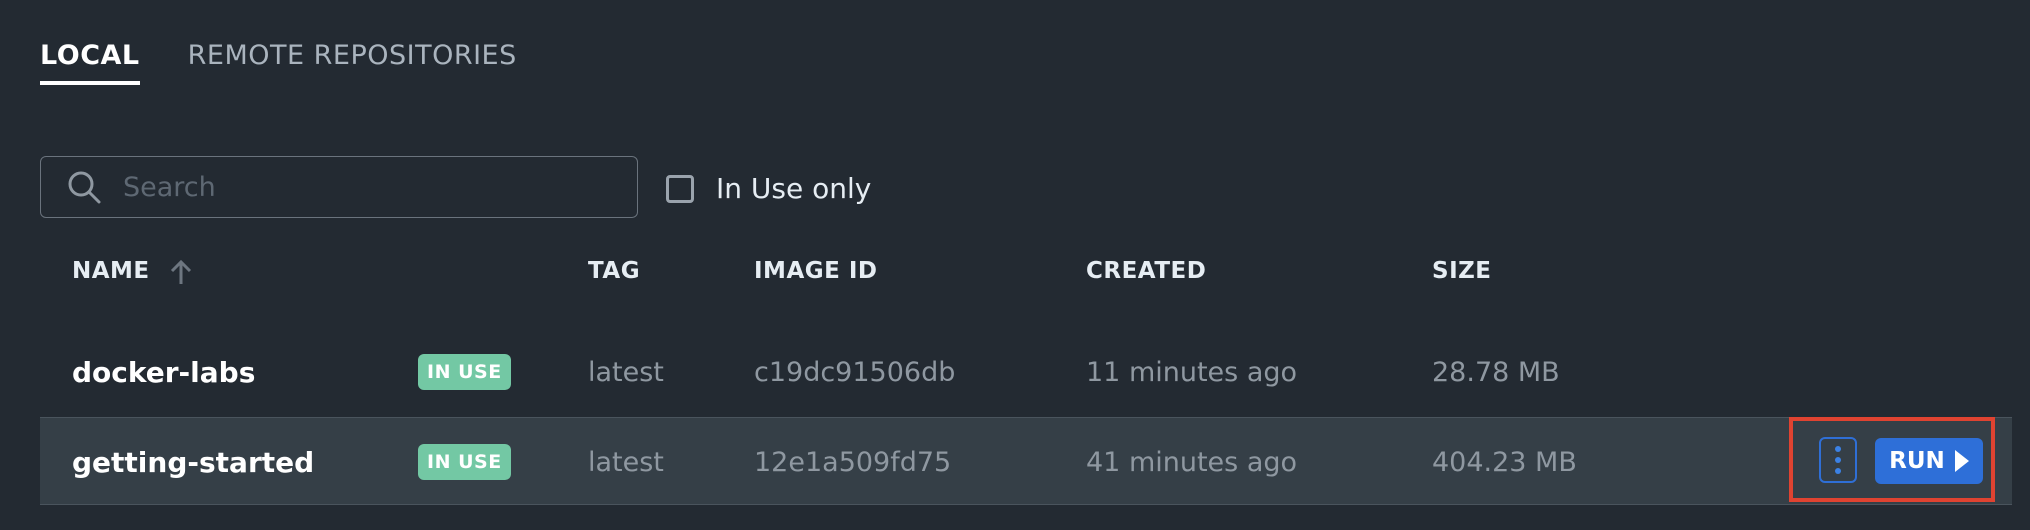 This screenshot has width=2030, height=530. I want to click on column-header-created: CREATED, so click(1146, 271).